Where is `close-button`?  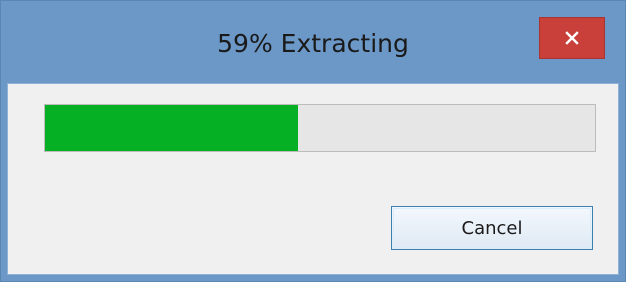 close-button is located at coordinates (572, 38).